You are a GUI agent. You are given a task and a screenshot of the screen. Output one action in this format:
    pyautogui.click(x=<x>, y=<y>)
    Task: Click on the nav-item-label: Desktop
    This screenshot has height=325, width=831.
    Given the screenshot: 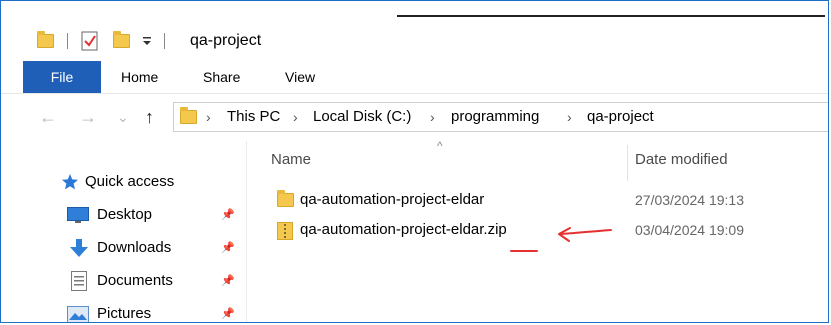 What is the action you would take?
    pyautogui.click(x=125, y=214)
    